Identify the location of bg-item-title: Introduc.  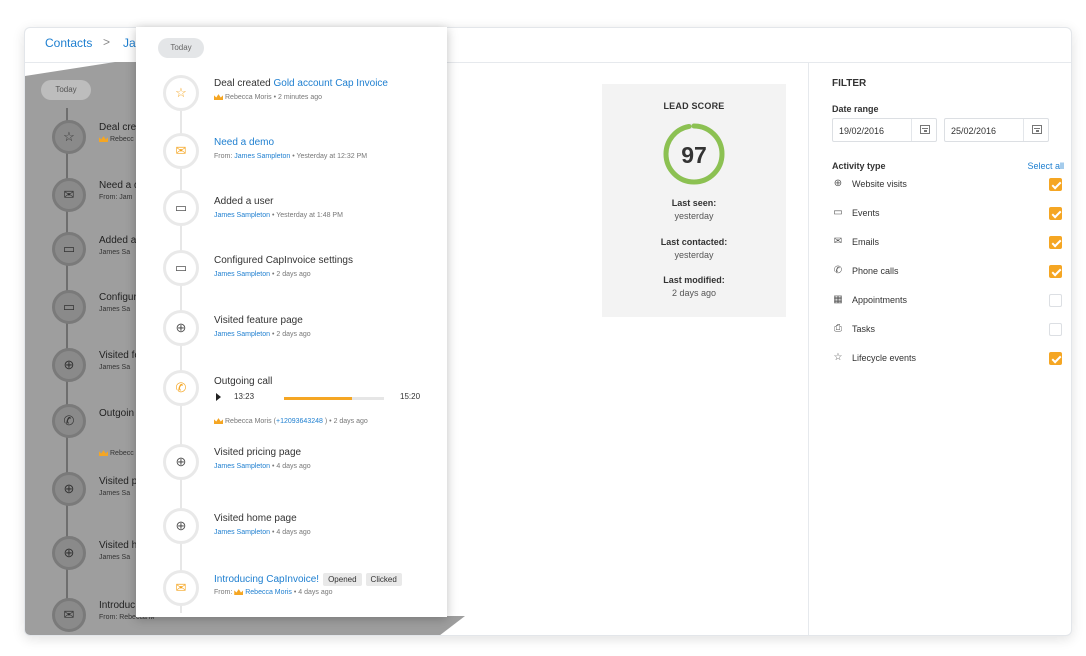
(117, 605).